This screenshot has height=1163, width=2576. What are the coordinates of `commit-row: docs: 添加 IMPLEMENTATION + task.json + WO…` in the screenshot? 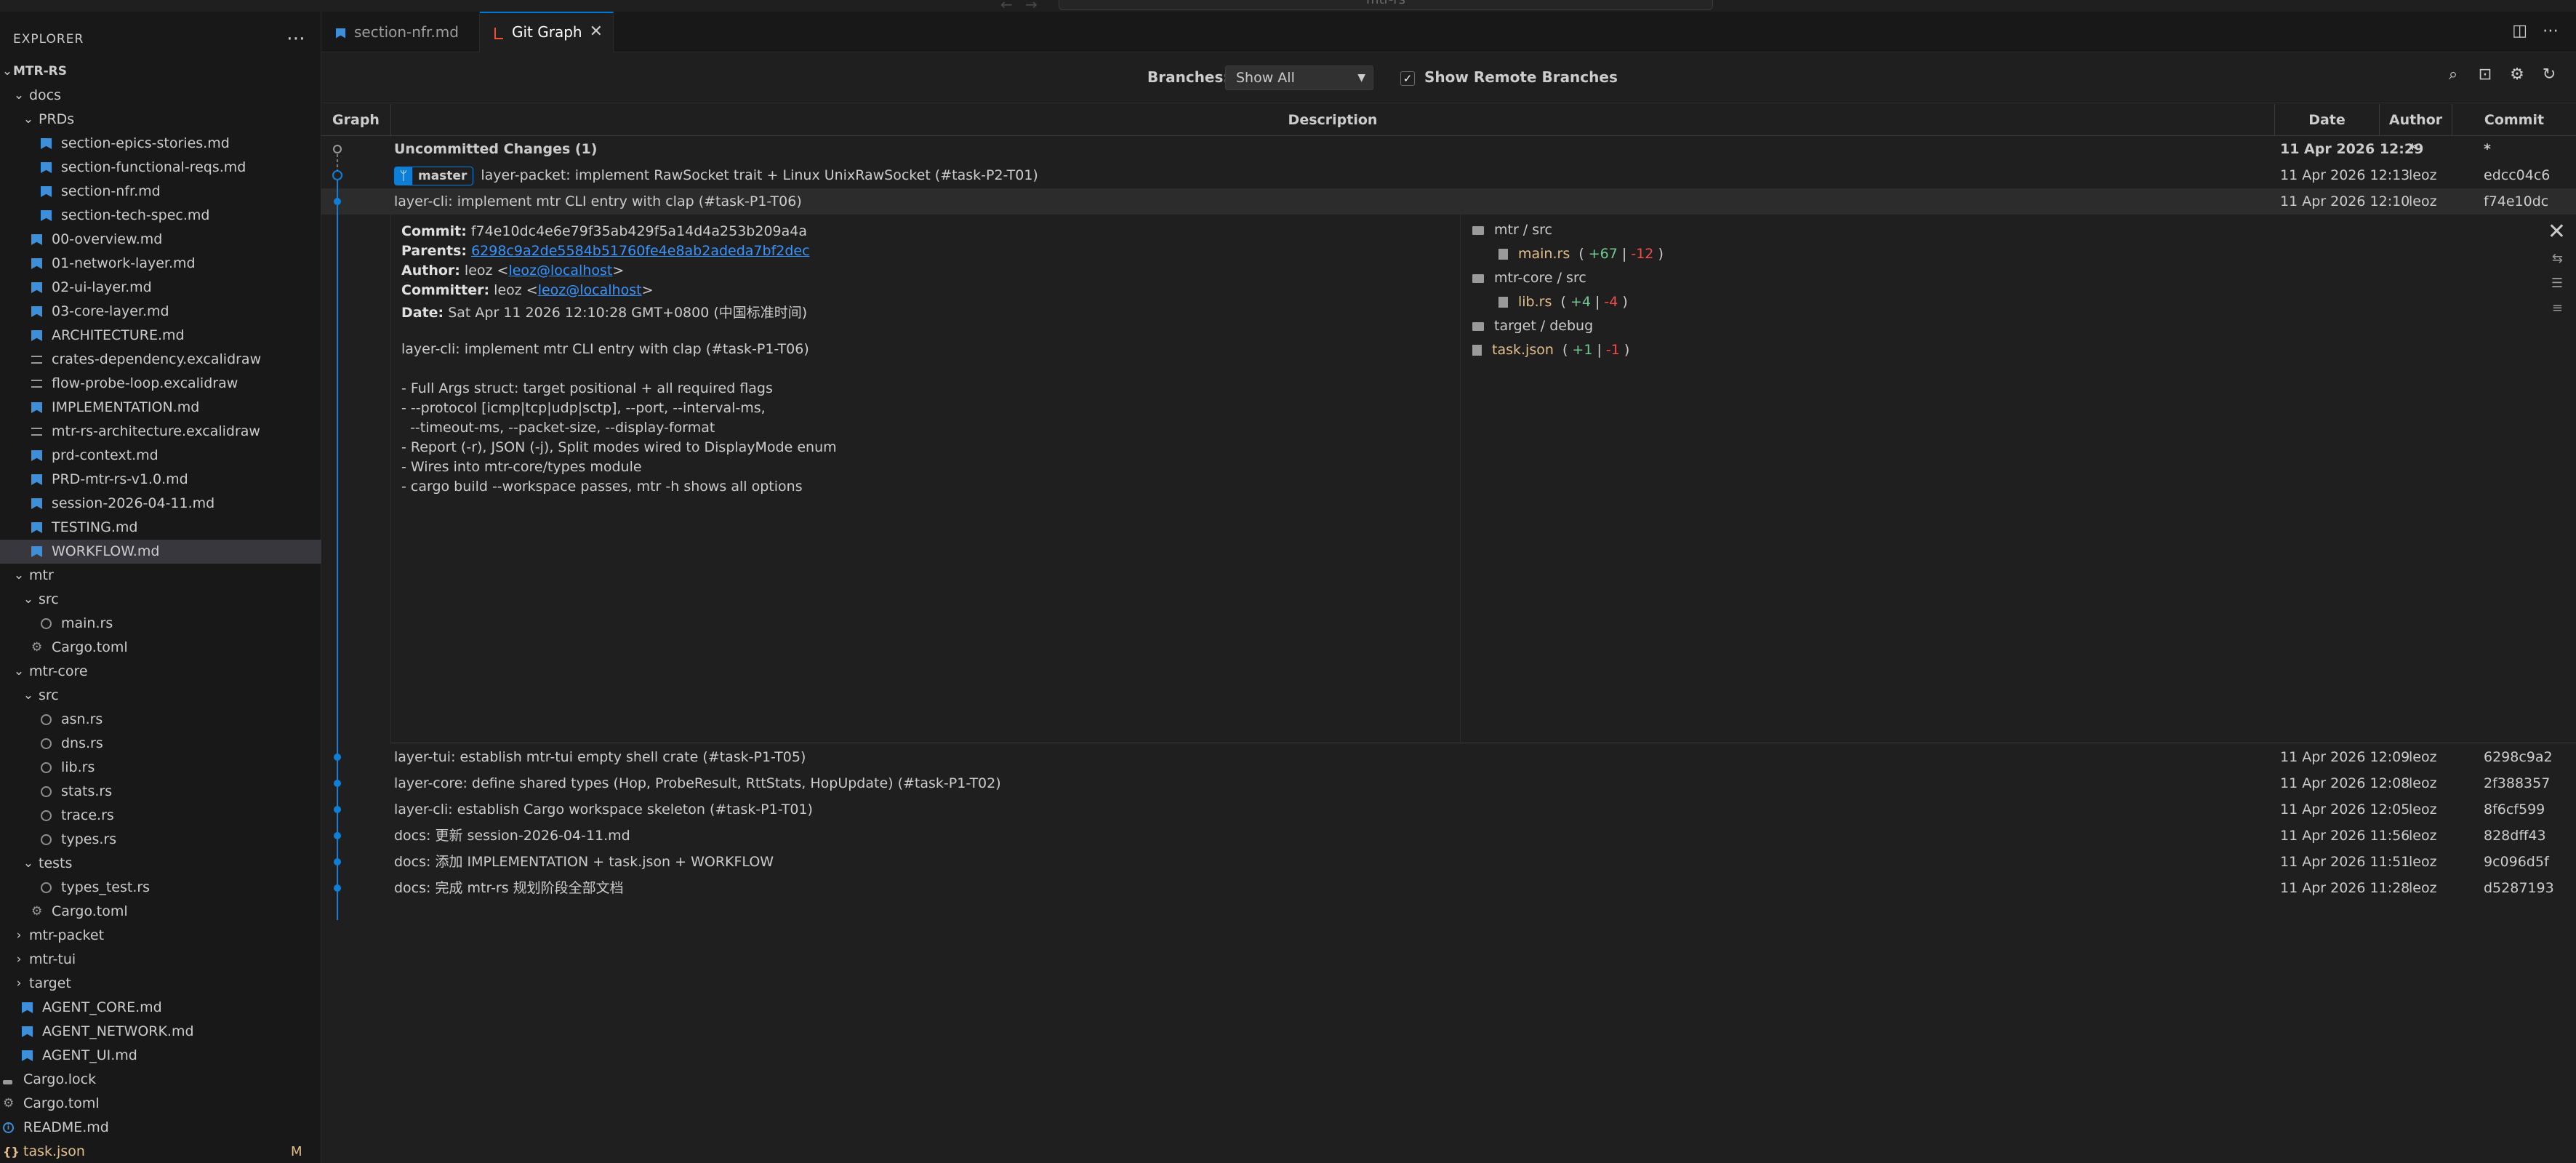 It's located at (1449, 862).